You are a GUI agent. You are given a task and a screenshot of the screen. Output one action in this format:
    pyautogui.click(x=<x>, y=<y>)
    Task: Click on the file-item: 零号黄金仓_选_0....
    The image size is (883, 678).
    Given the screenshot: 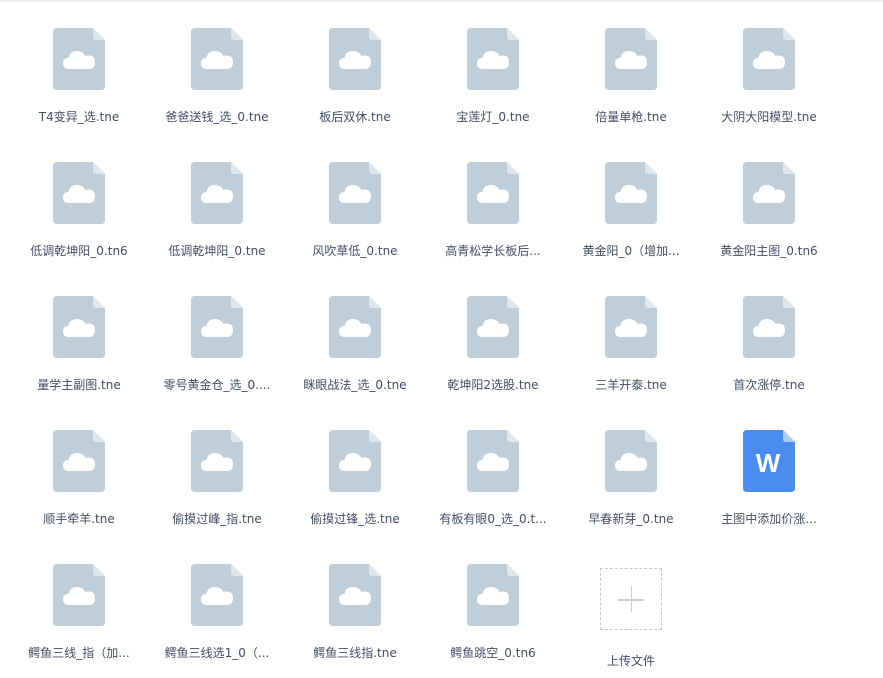 What is the action you would take?
    pyautogui.click(x=217, y=345)
    